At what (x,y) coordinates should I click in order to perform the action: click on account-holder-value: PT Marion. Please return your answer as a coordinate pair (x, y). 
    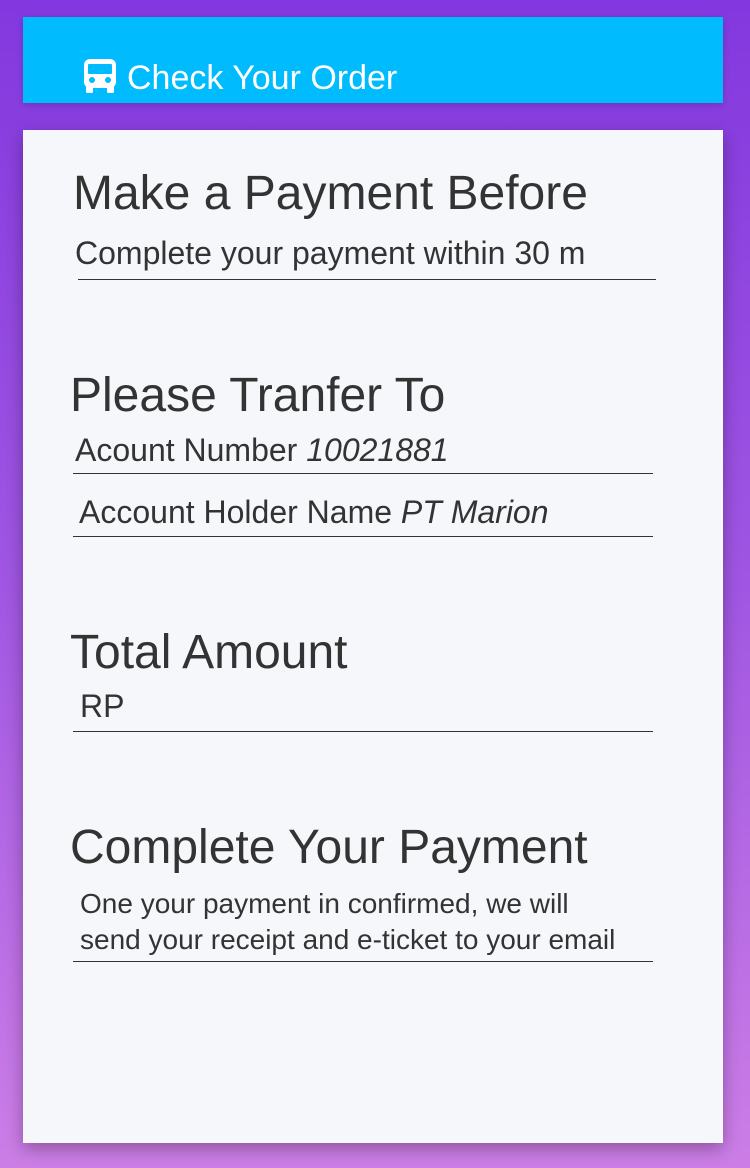
    Looking at the image, I should click on (474, 512).